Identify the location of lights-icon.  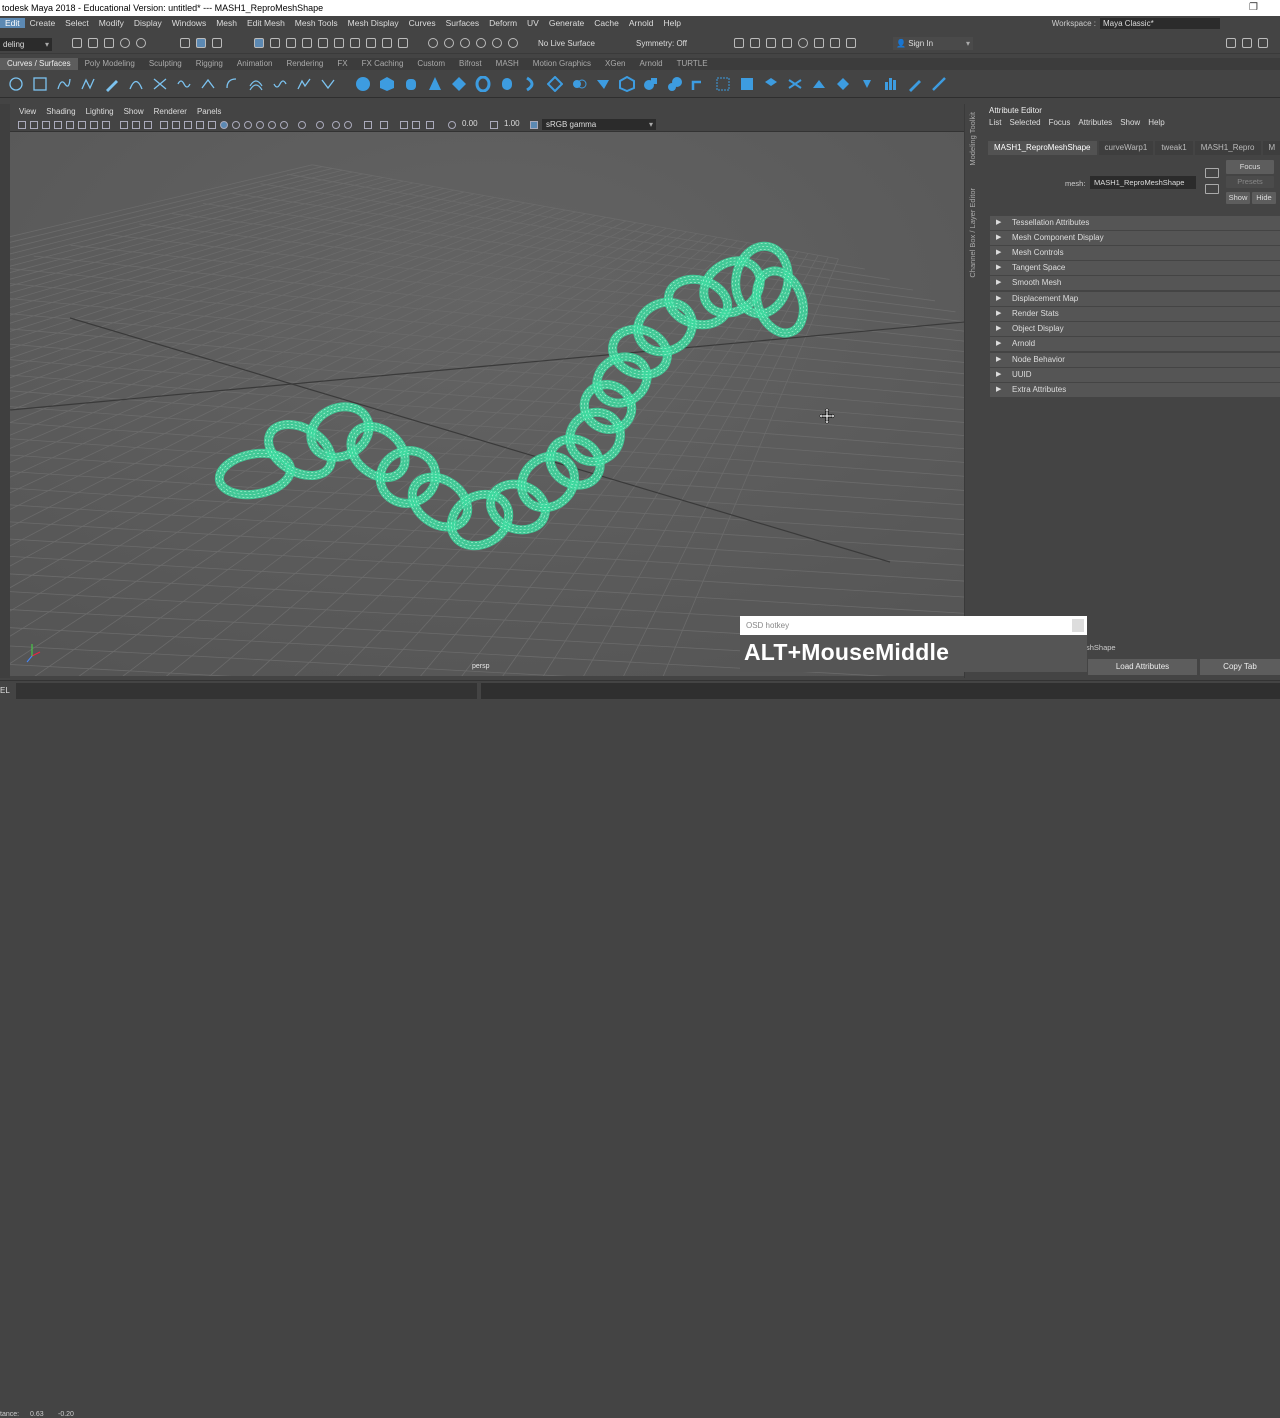
(260, 125).